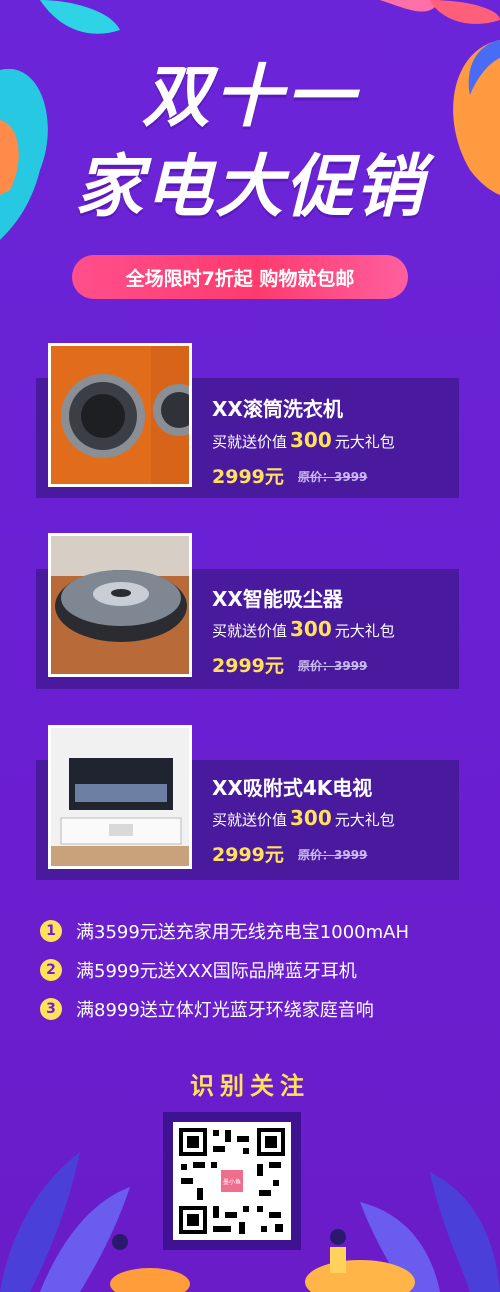  What do you see at coordinates (150, 1280) in the screenshot?
I see `deco-coin-bottom-left` at bounding box center [150, 1280].